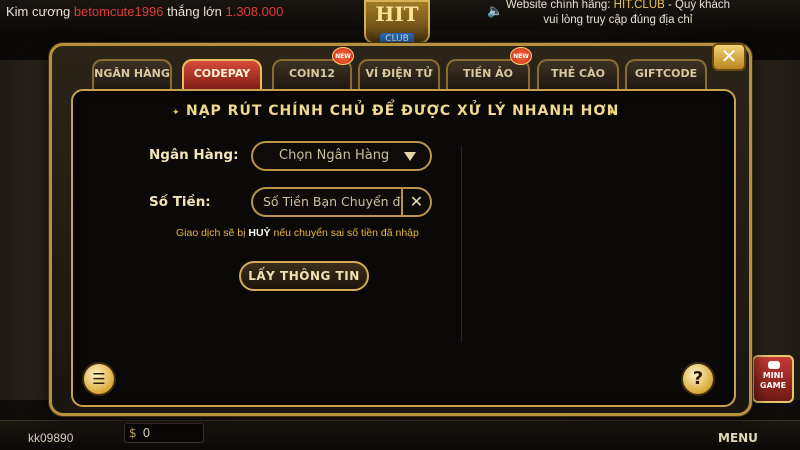  Describe the element at coordinates (194, 155) in the screenshot. I see `bank-label: Ngân Hàng:` at that location.